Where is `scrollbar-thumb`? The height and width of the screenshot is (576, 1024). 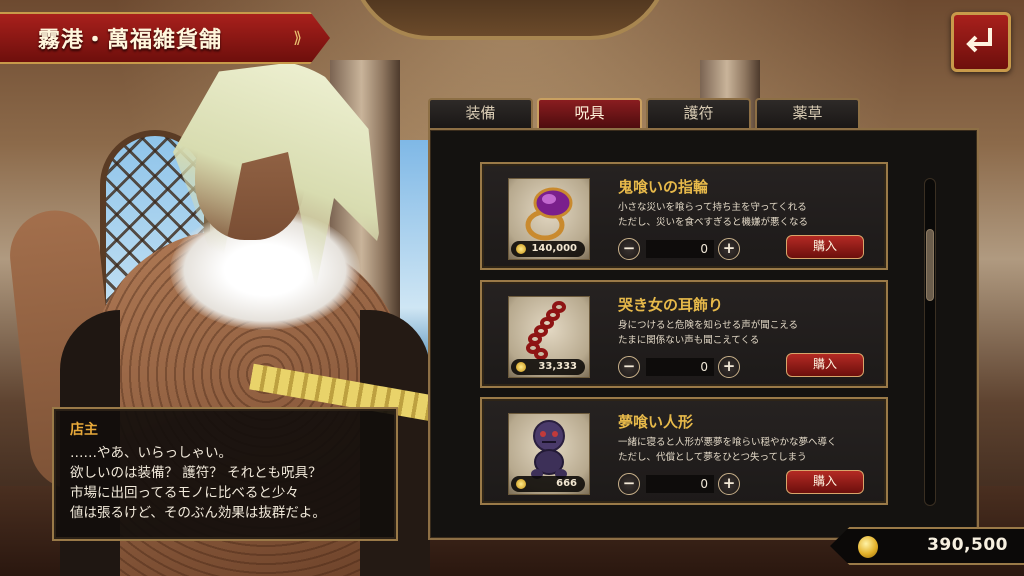
scrollbar-thumb is located at coordinates (930, 265).